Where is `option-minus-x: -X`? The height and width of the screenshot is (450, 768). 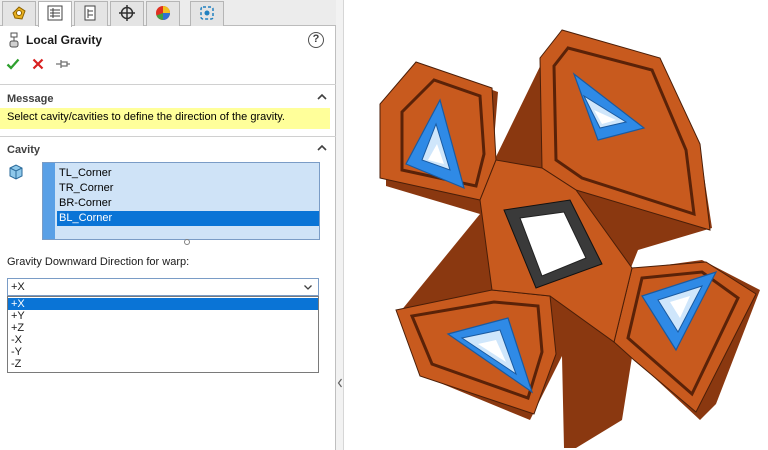 option-minus-x: -X is located at coordinates (163, 340).